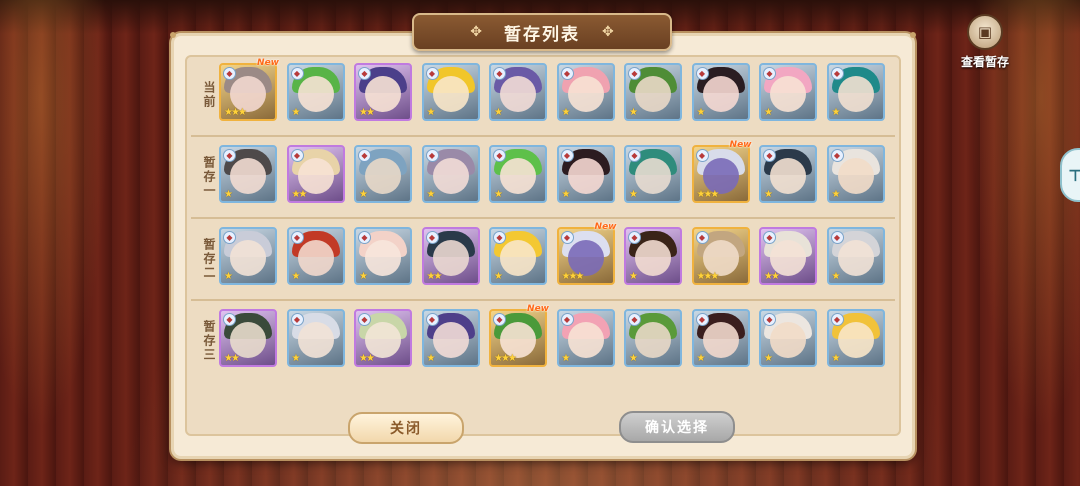 Image resolution: width=1080 pixels, height=486 pixels. I want to click on character-card: ◆ ★★★, so click(720, 256).